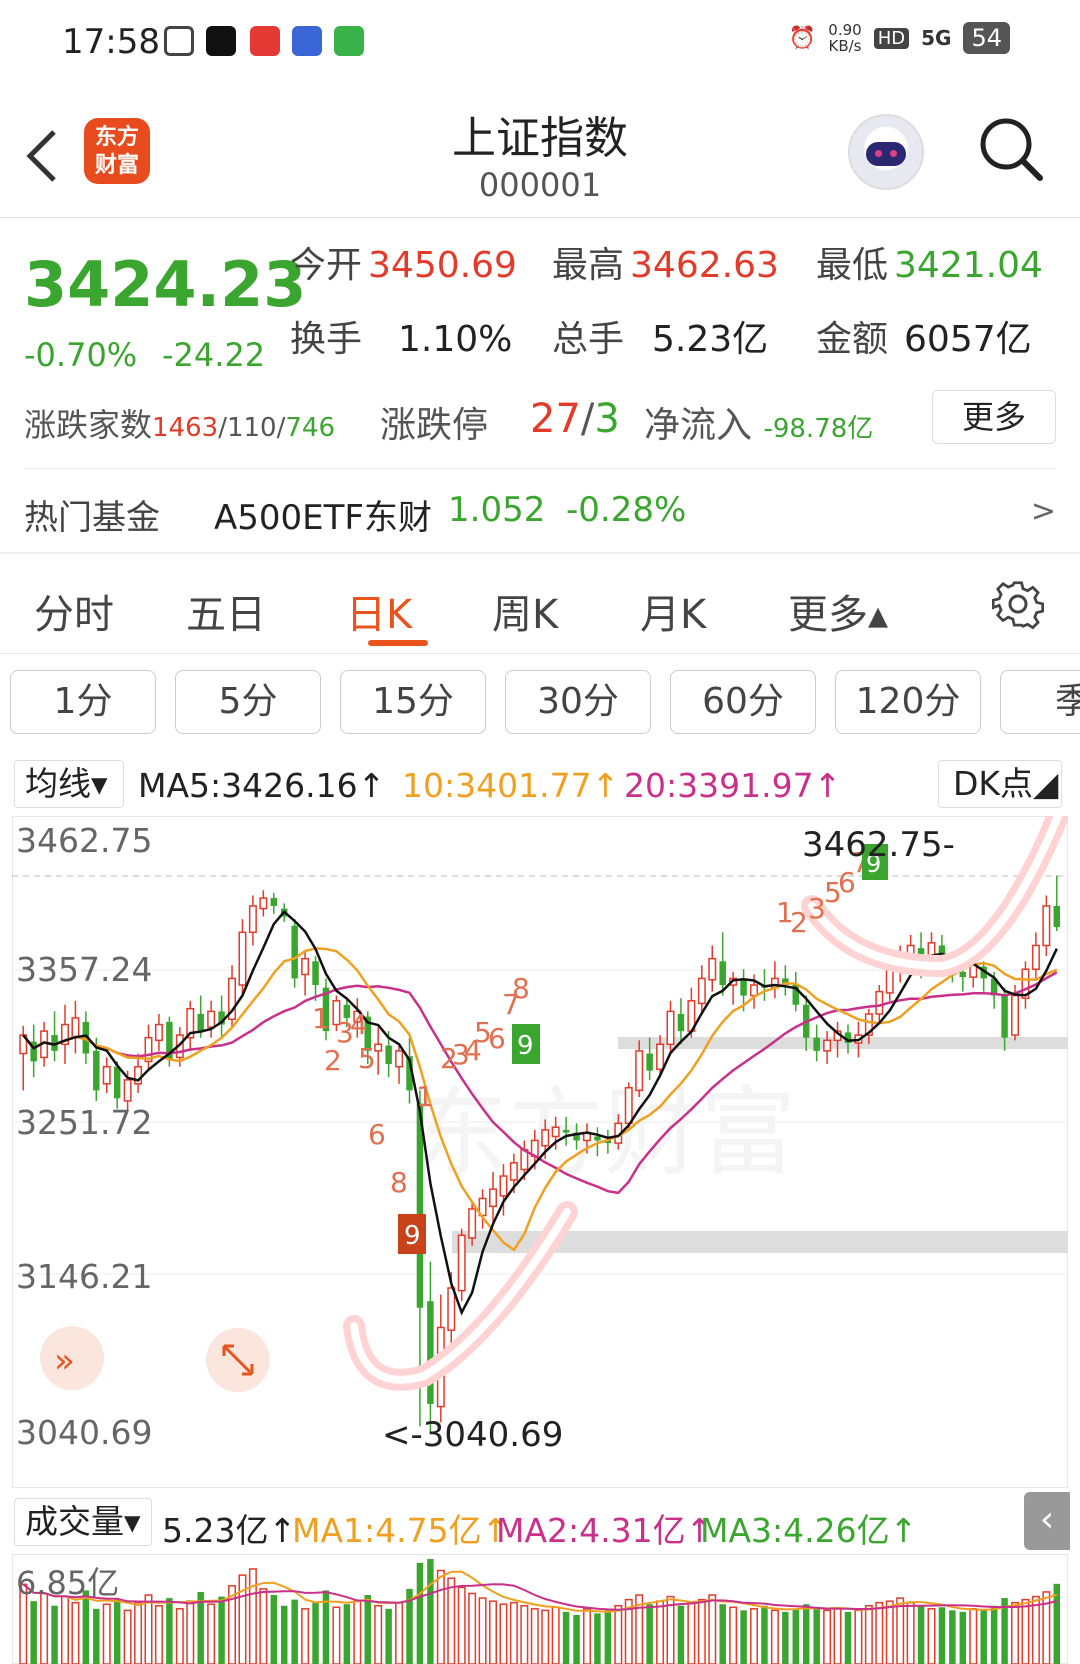 The height and width of the screenshot is (1664, 1080). I want to click on tab-monthly-k: 月K, so click(673, 611).